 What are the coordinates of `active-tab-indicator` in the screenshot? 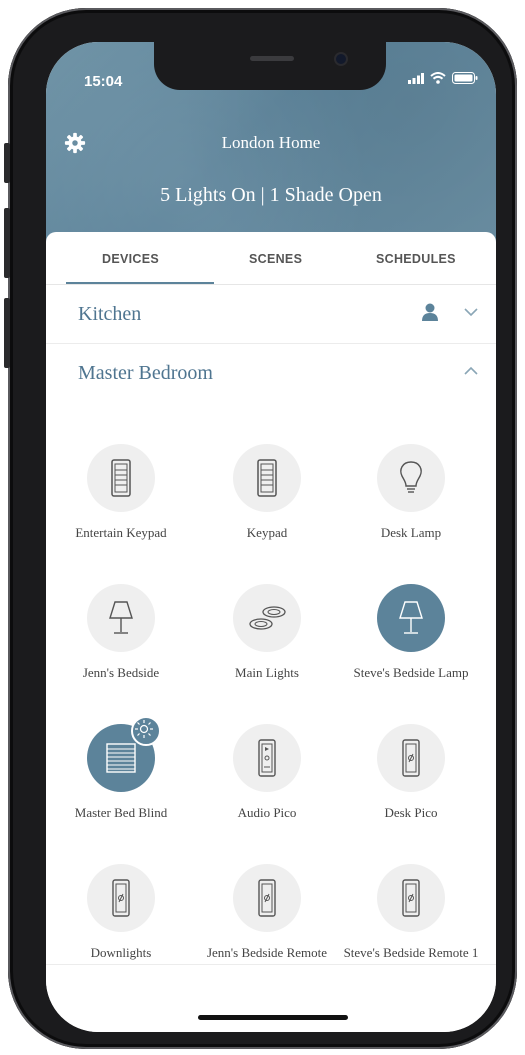 It's located at (140, 283).